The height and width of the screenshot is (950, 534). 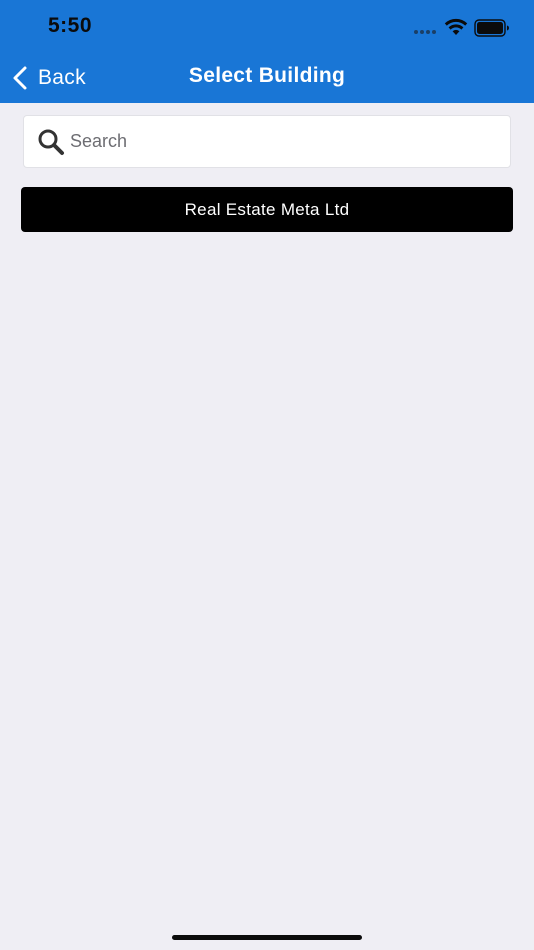 I want to click on navigation-header: 5:50 Back Select Building, so click(x=267, y=51).